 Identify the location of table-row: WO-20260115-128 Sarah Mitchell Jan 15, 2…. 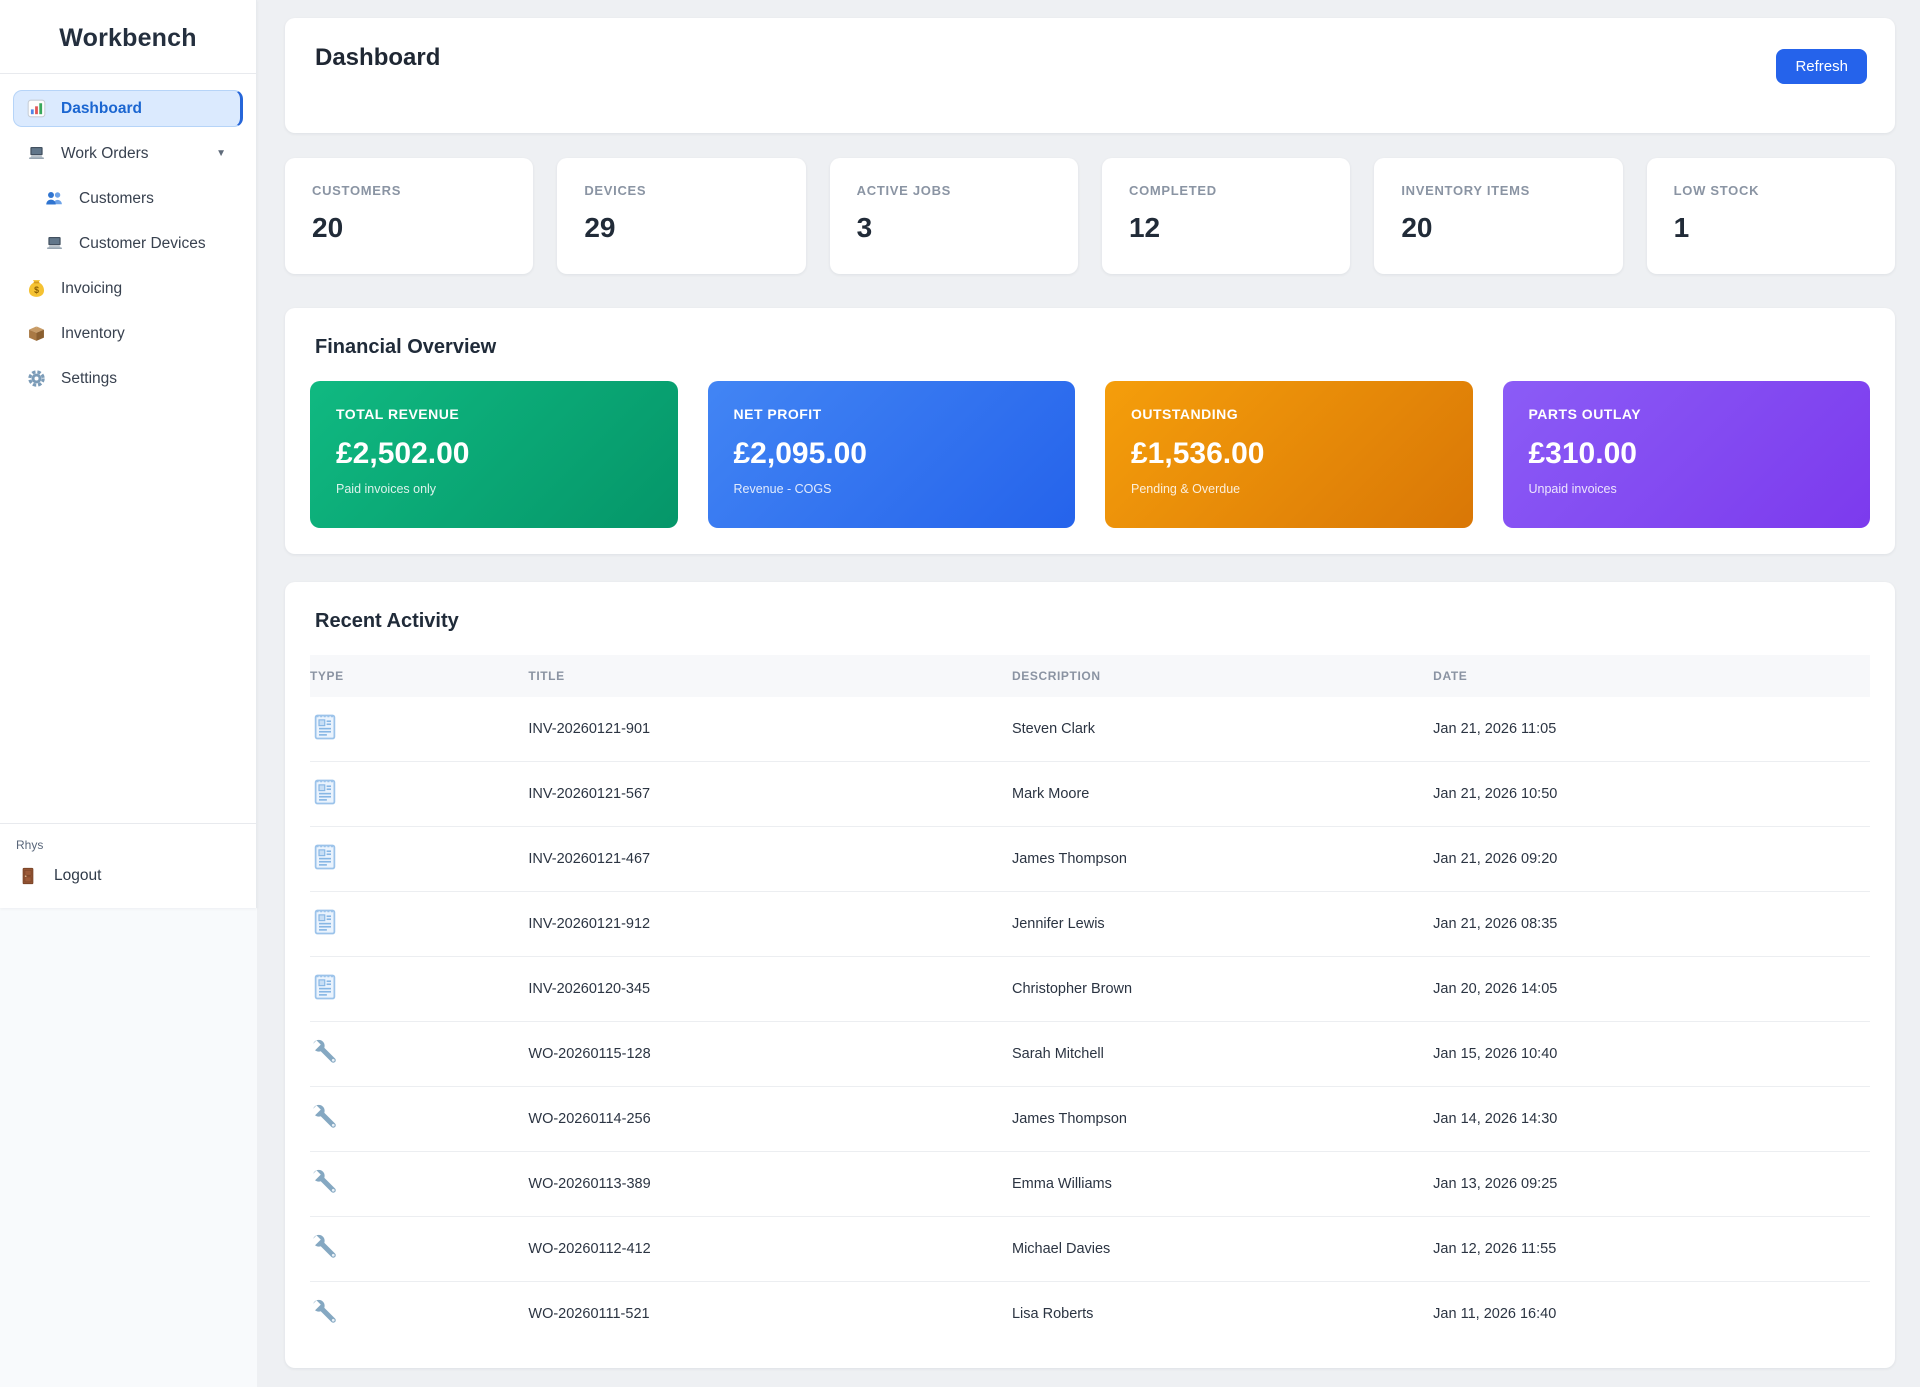
(1090, 1054).